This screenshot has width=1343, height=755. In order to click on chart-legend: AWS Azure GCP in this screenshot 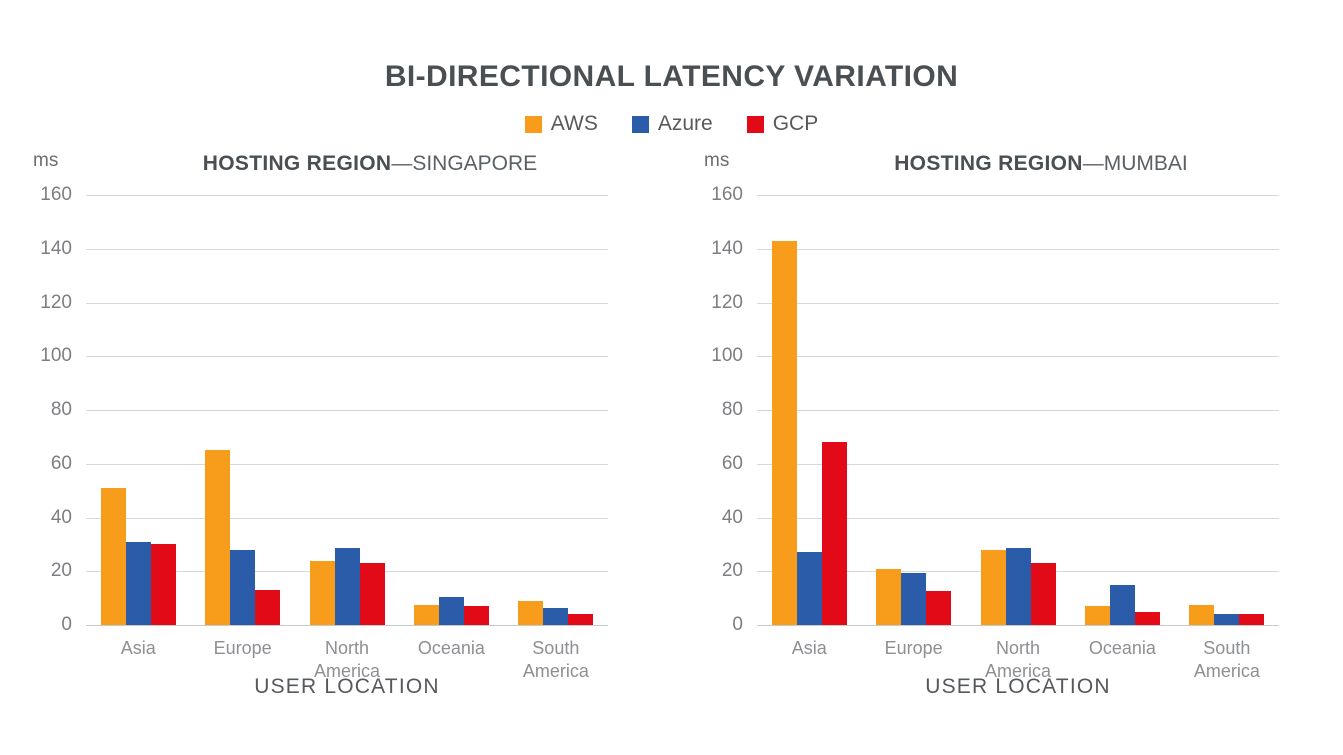, I will do `click(671, 124)`.